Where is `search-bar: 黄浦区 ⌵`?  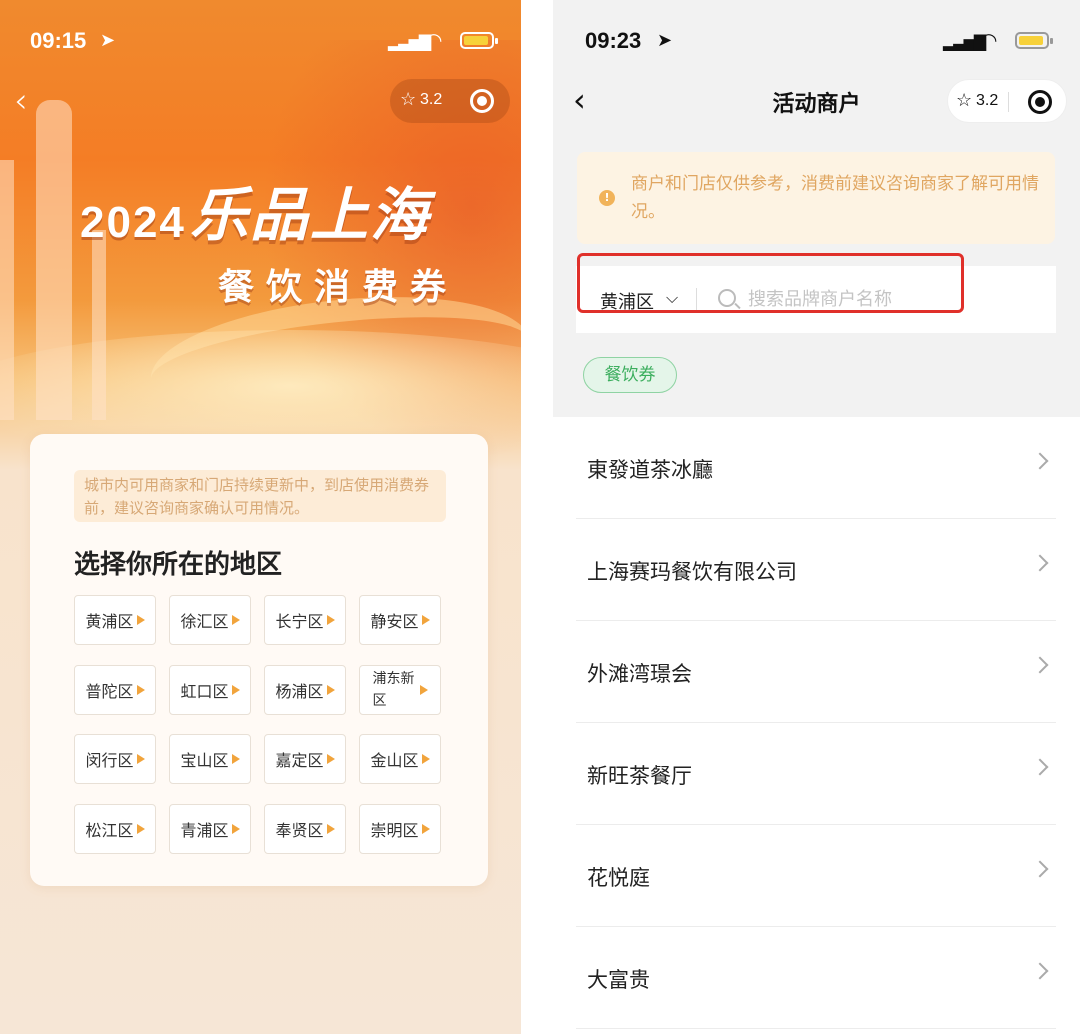
search-bar: 黄浦区 ⌵ is located at coordinates (816, 299).